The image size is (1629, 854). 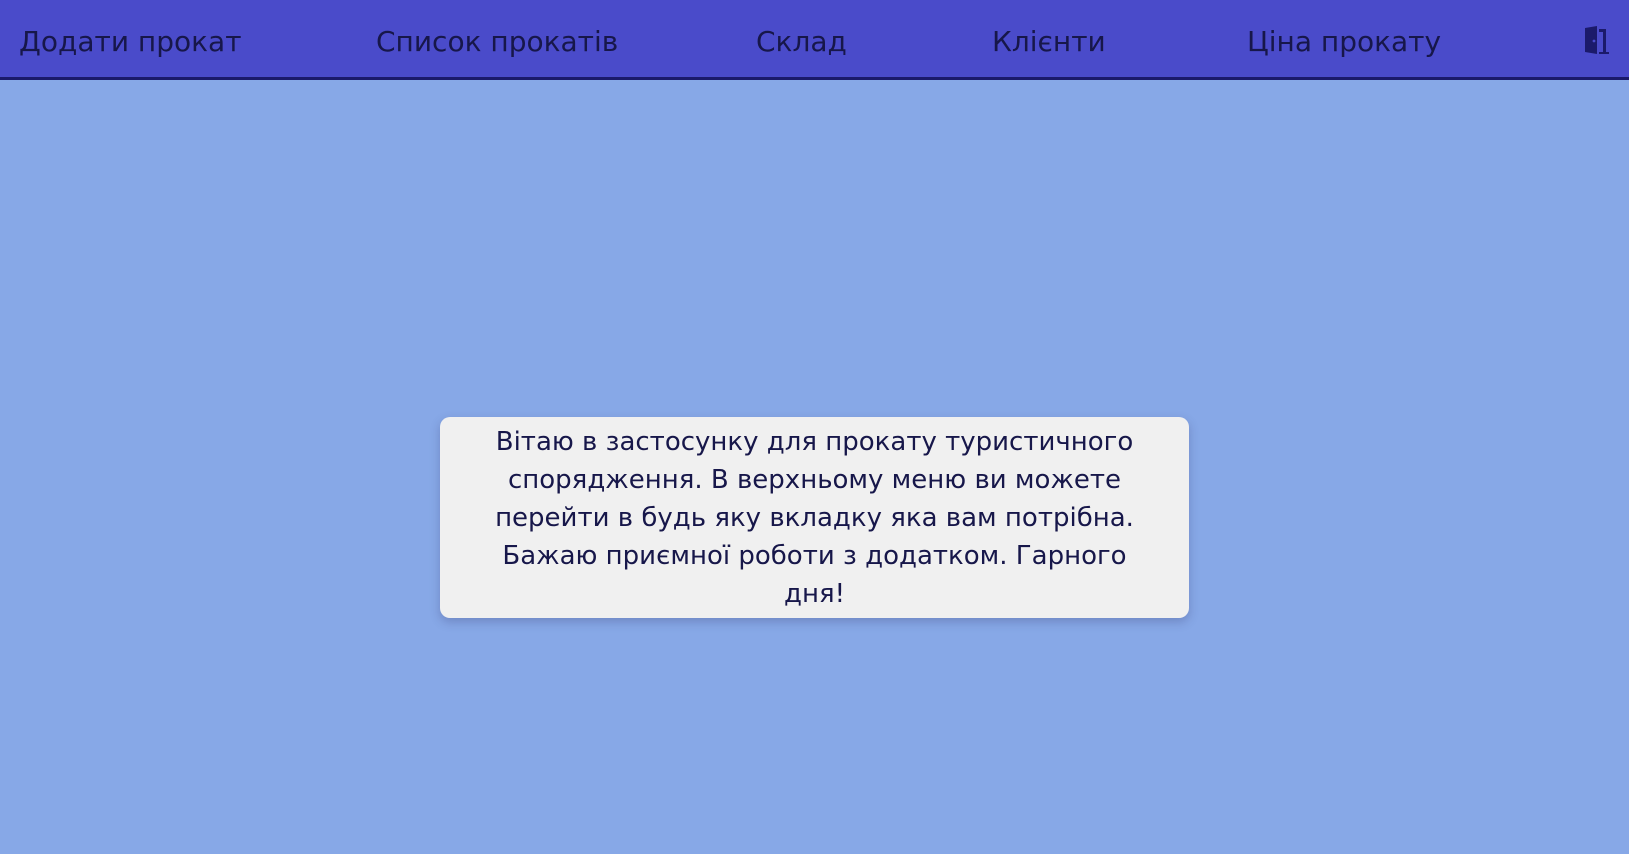 I want to click on nav-add-rental: Додати прокат, so click(x=130, y=40).